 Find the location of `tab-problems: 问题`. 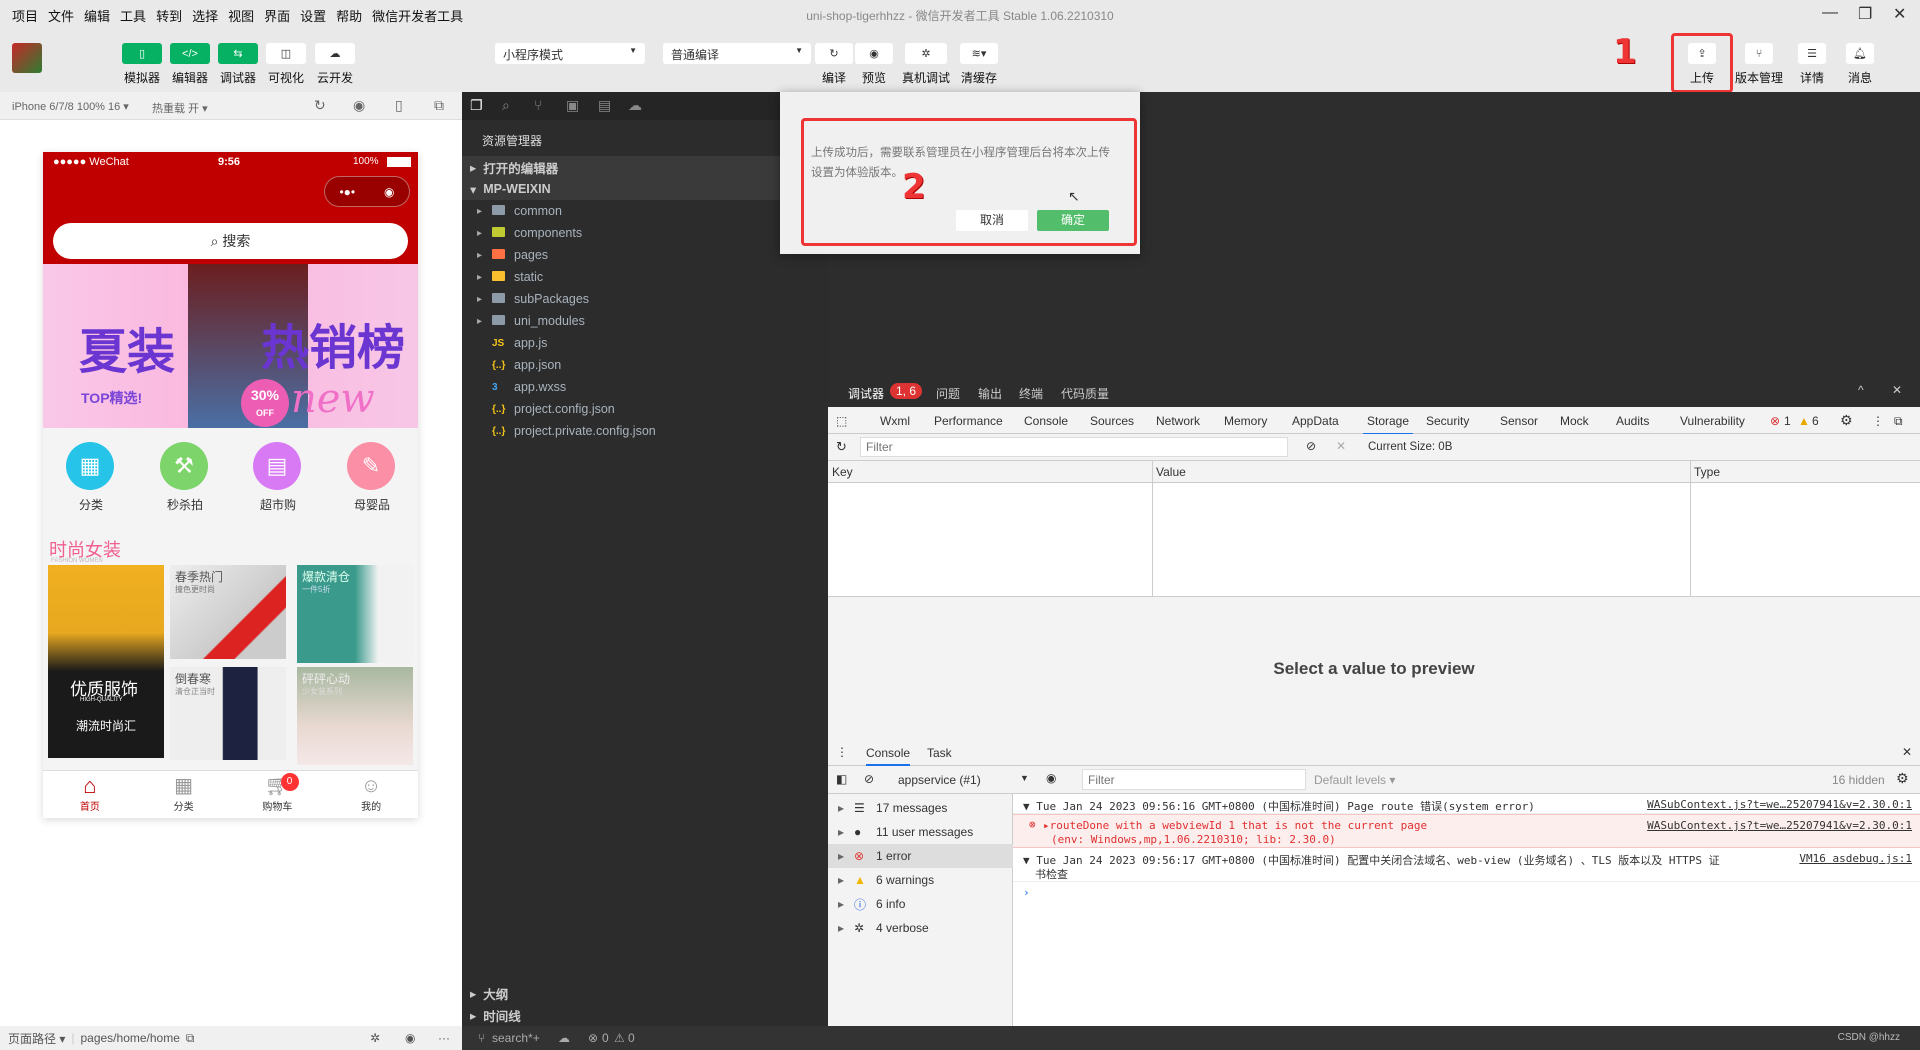

tab-problems: 问题 is located at coordinates (948, 393).